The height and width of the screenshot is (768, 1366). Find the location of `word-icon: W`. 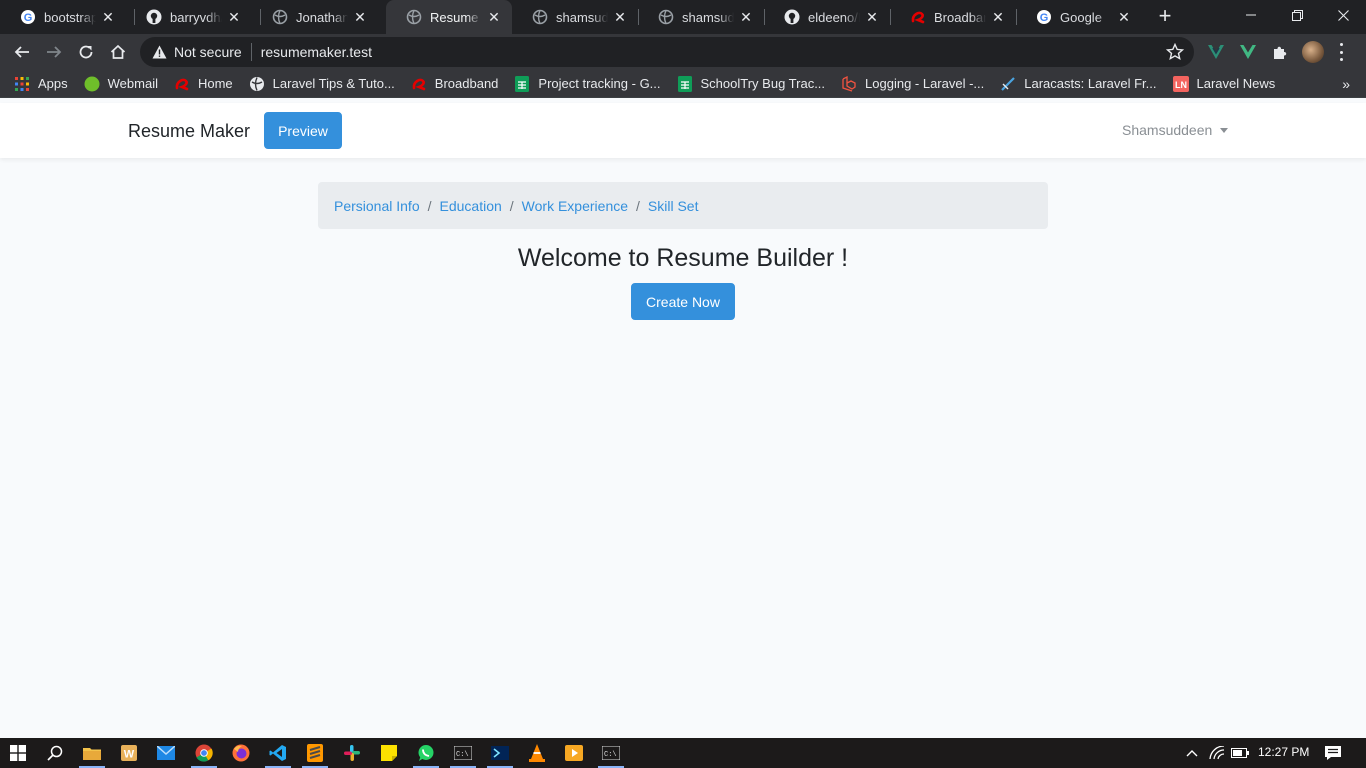

word-icon: W is located at coordinates (129, 753).